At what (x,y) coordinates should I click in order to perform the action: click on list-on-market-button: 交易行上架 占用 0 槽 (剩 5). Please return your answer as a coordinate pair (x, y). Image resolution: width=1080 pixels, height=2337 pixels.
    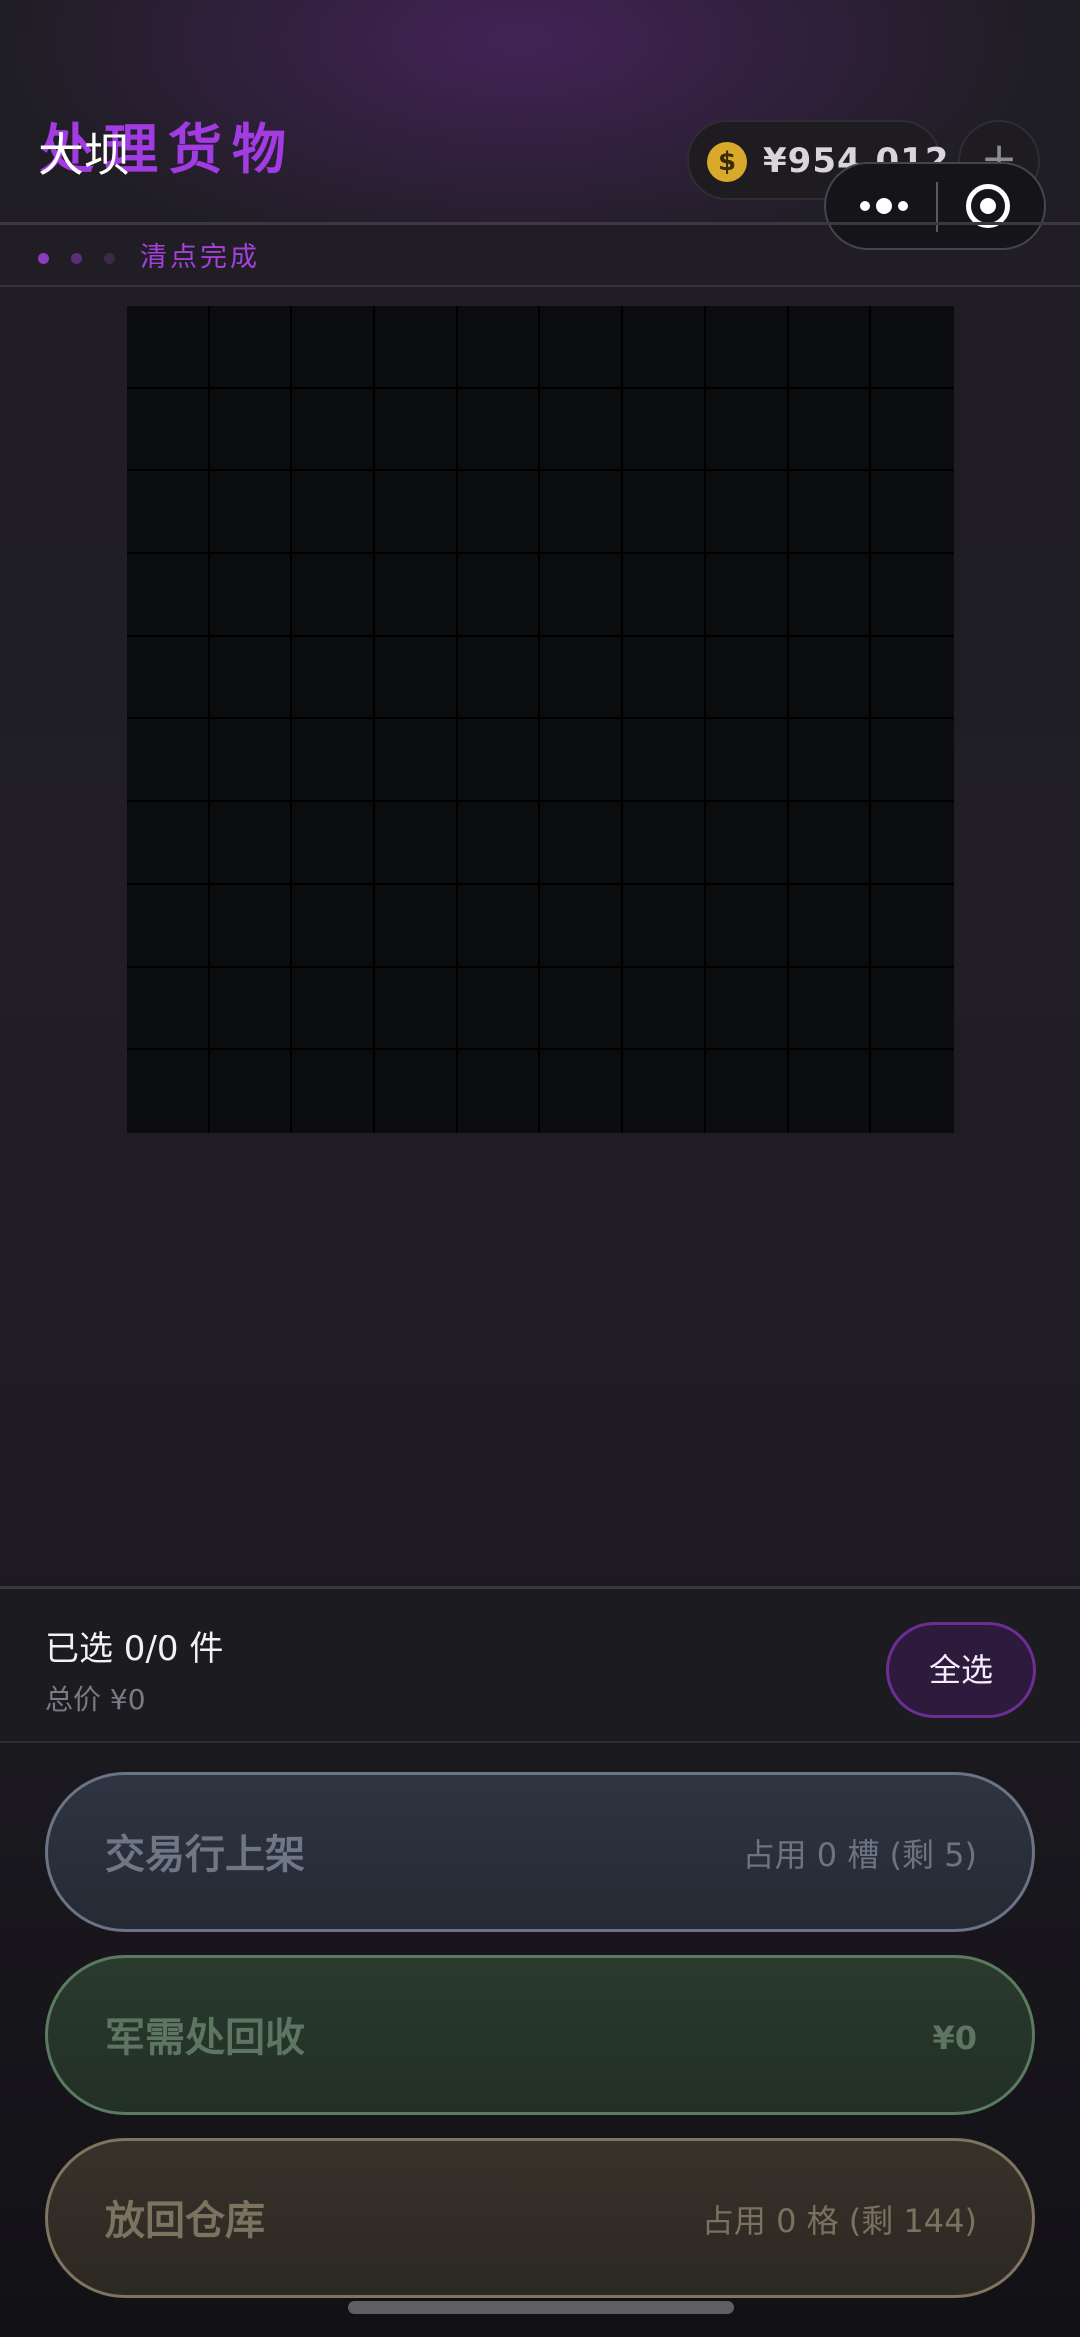
    Looking at the image, I should click on (540, 1852).